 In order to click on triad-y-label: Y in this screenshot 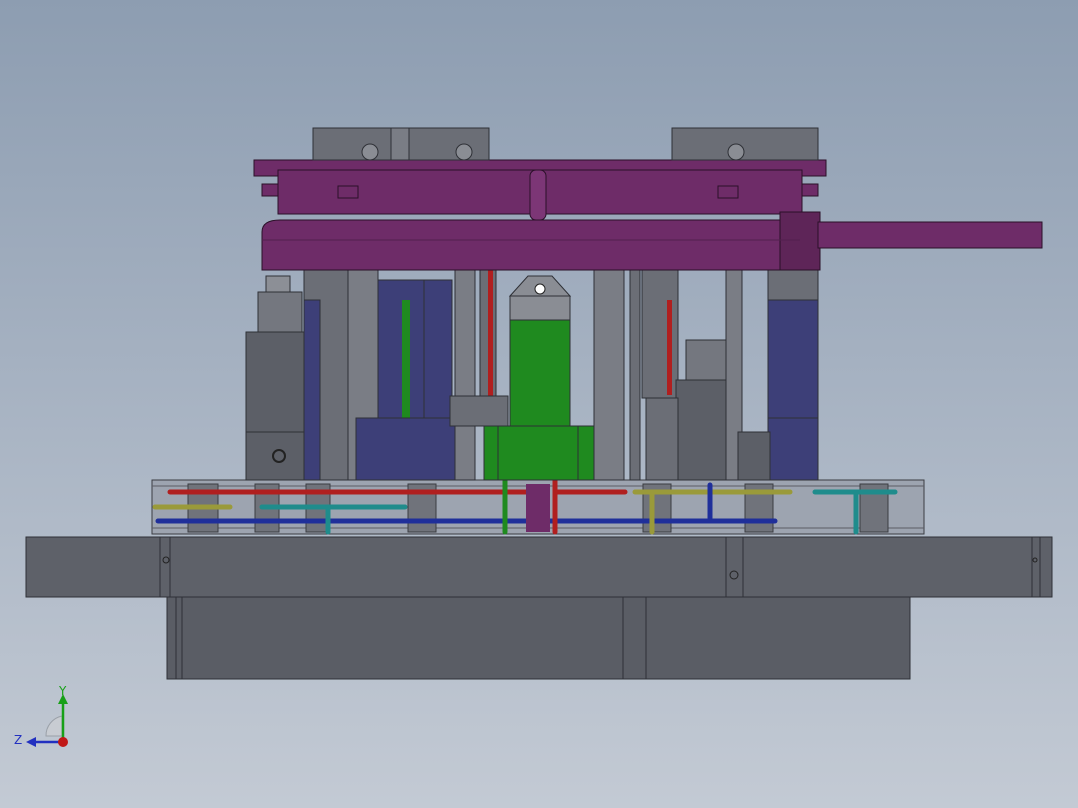, I will do `click(62, 692)`.